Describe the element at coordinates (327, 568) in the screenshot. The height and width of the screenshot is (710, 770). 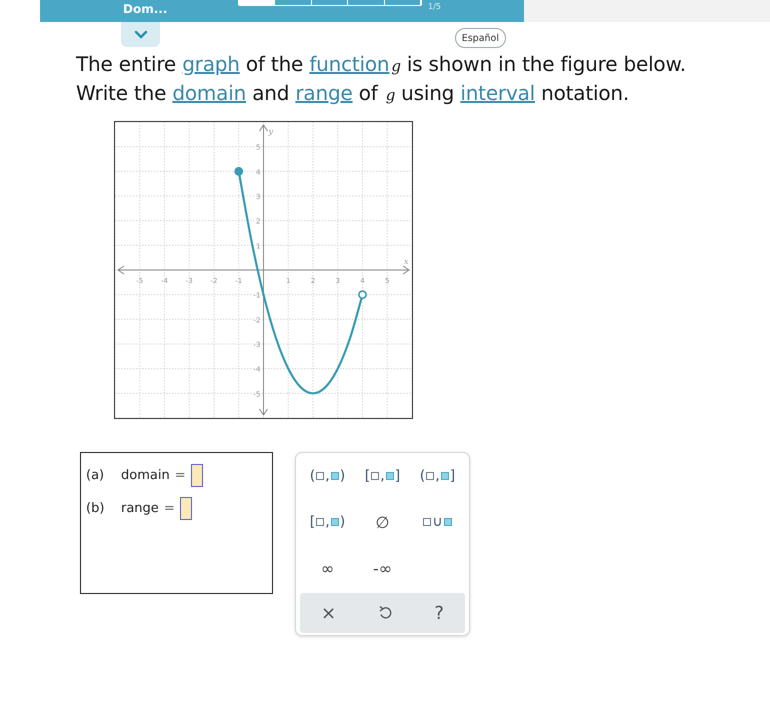
I see `keypad-key: ∞` at that location.